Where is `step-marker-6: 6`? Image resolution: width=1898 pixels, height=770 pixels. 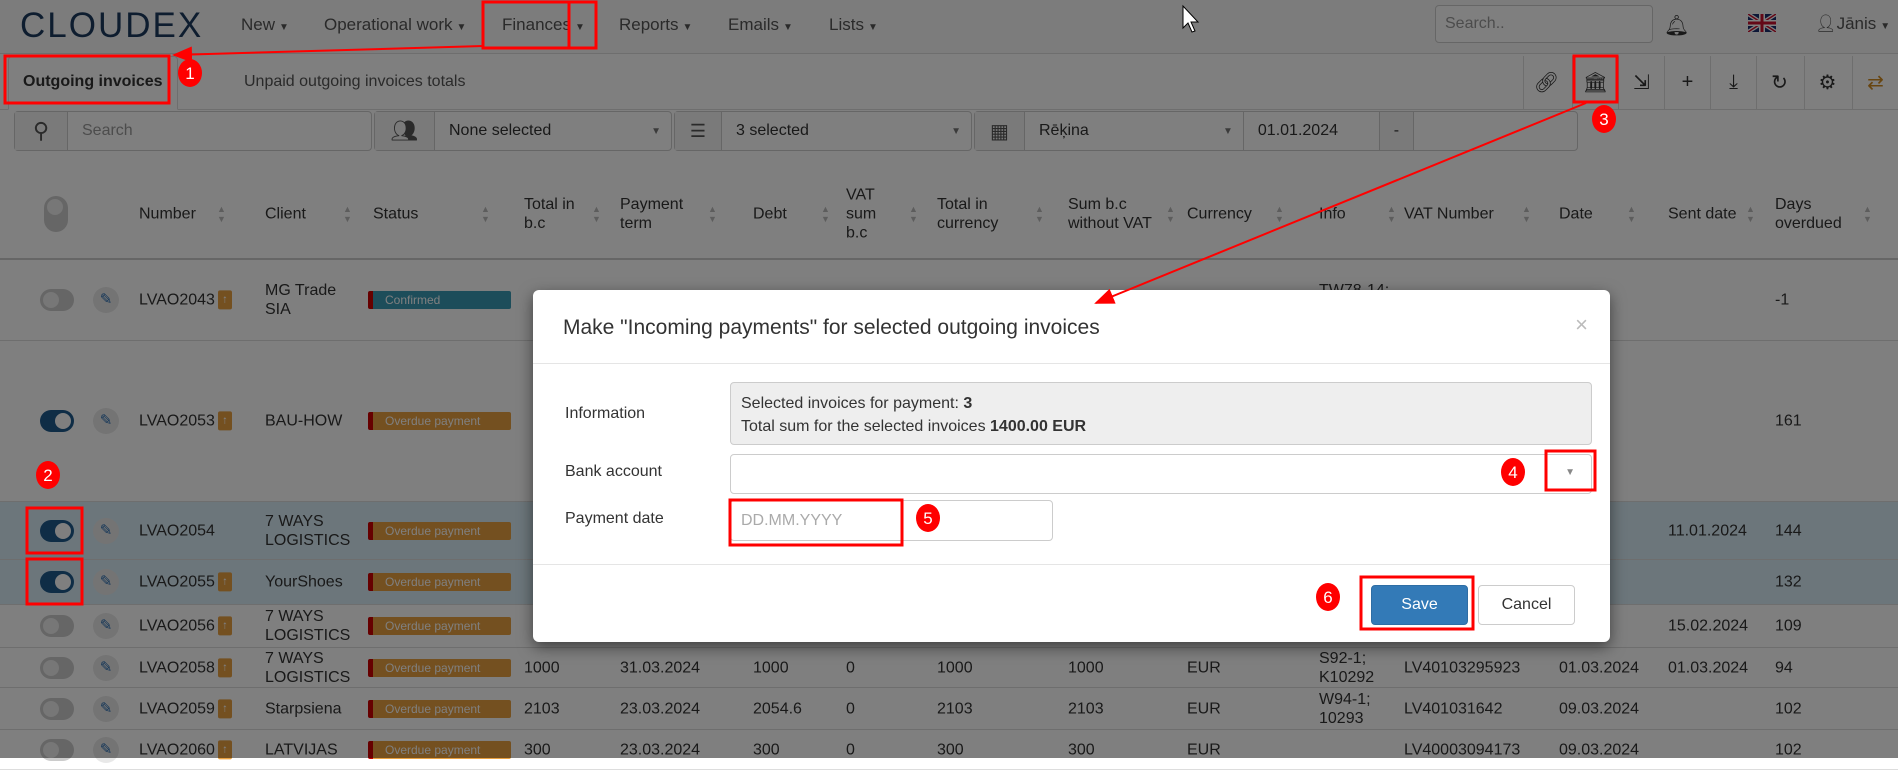 step-marker-6: 6 is located at coordinates (1328, 597).